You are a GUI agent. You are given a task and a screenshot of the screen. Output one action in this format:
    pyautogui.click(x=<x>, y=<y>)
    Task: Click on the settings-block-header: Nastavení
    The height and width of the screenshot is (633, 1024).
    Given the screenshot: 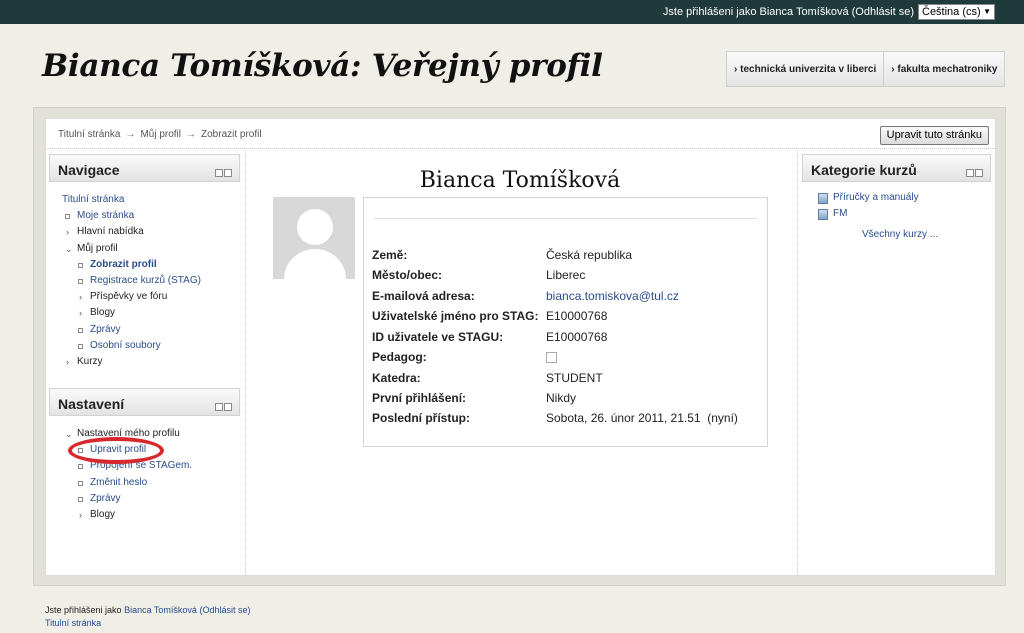 What is the action you would take?
    pyautogui.click(x=144, y=402)
    